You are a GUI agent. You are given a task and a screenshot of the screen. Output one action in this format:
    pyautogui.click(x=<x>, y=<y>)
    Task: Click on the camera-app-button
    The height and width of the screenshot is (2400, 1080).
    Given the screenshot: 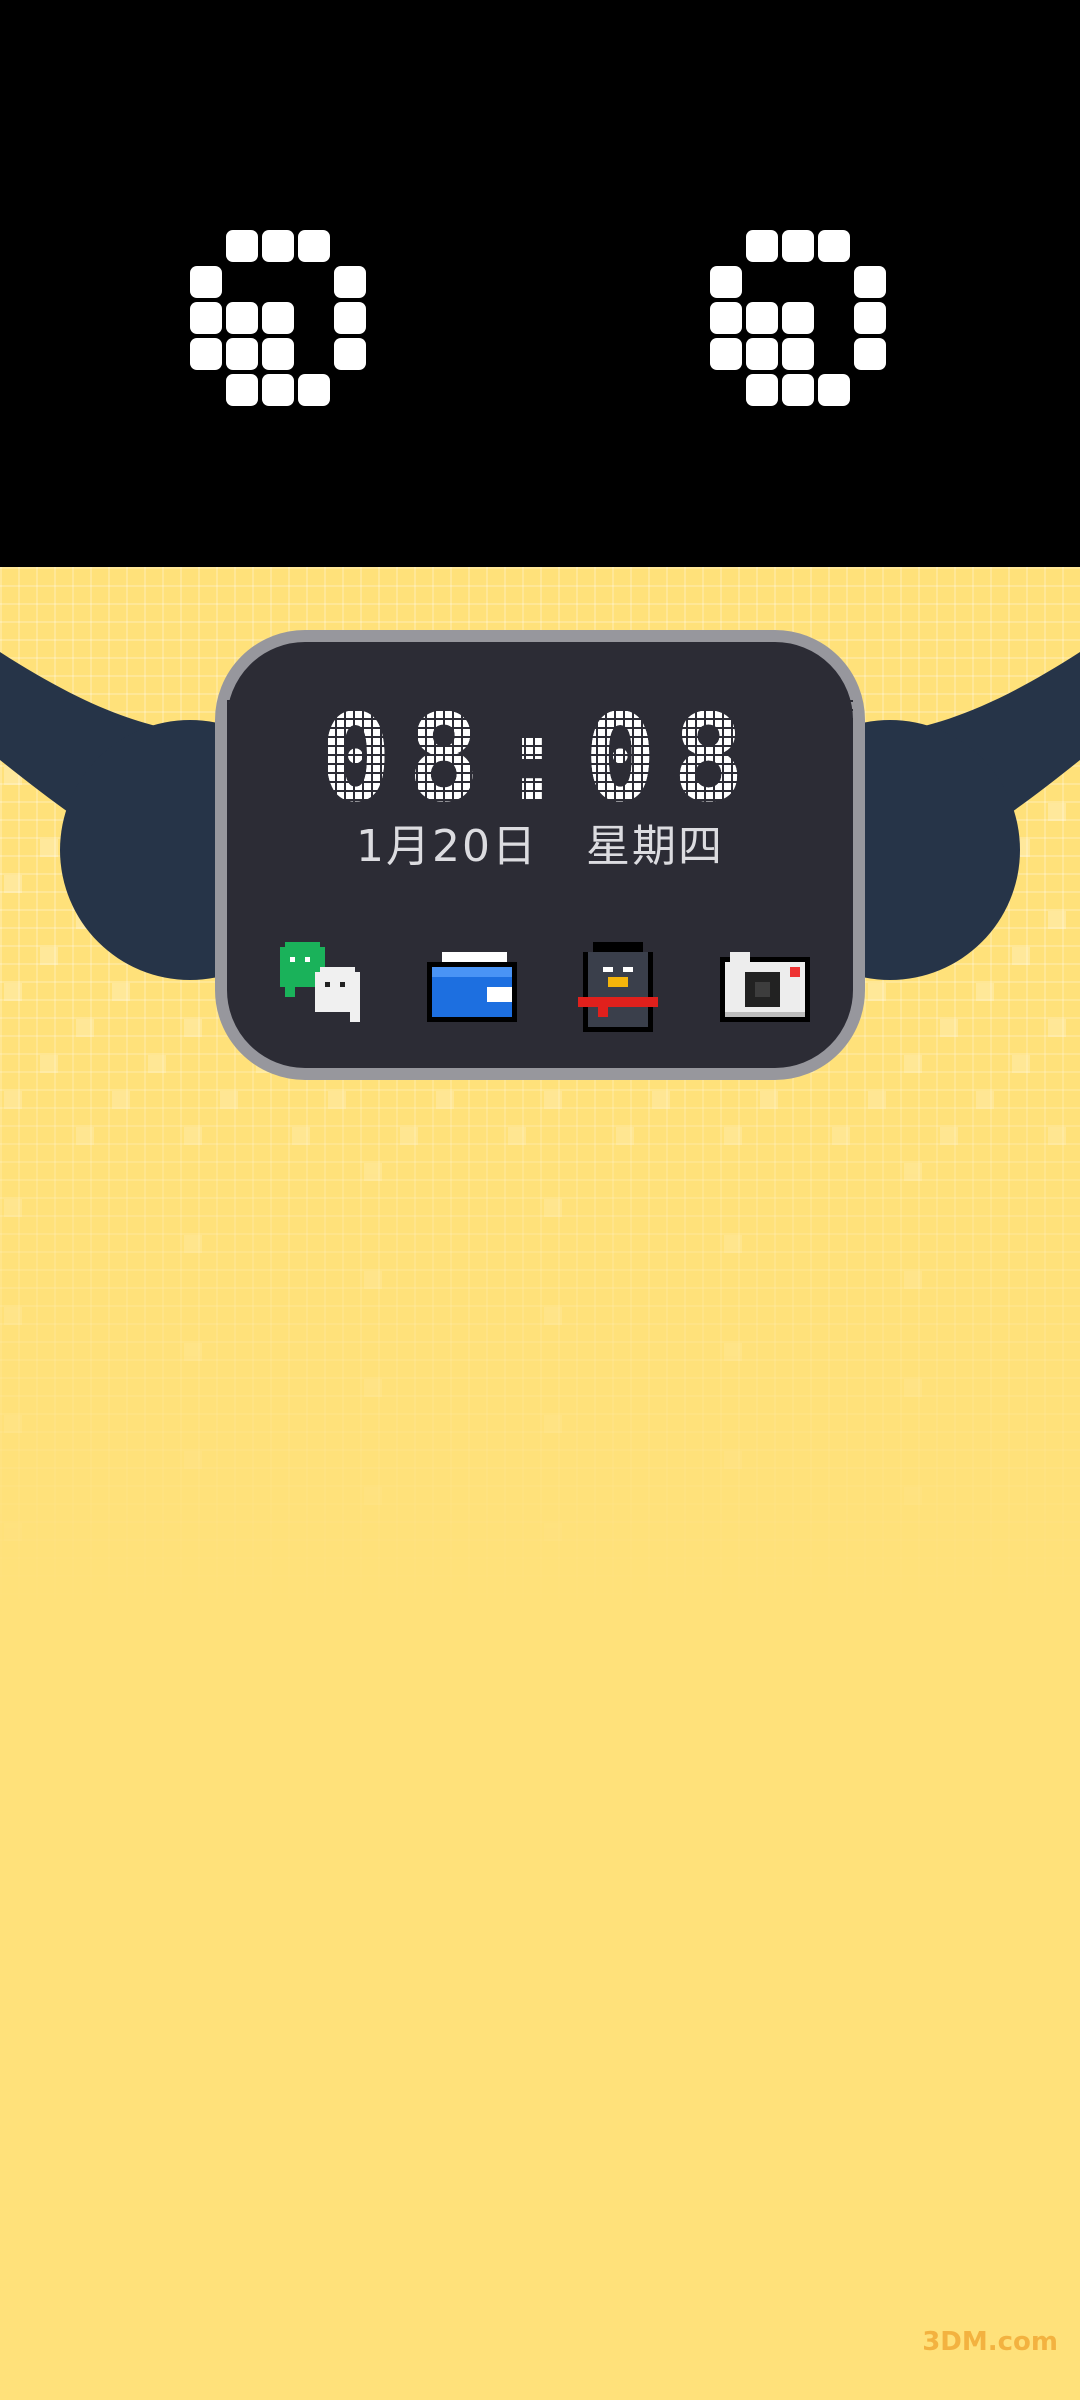 What is the action you would take?
    pyautogui.click(x=765, y=987)
    